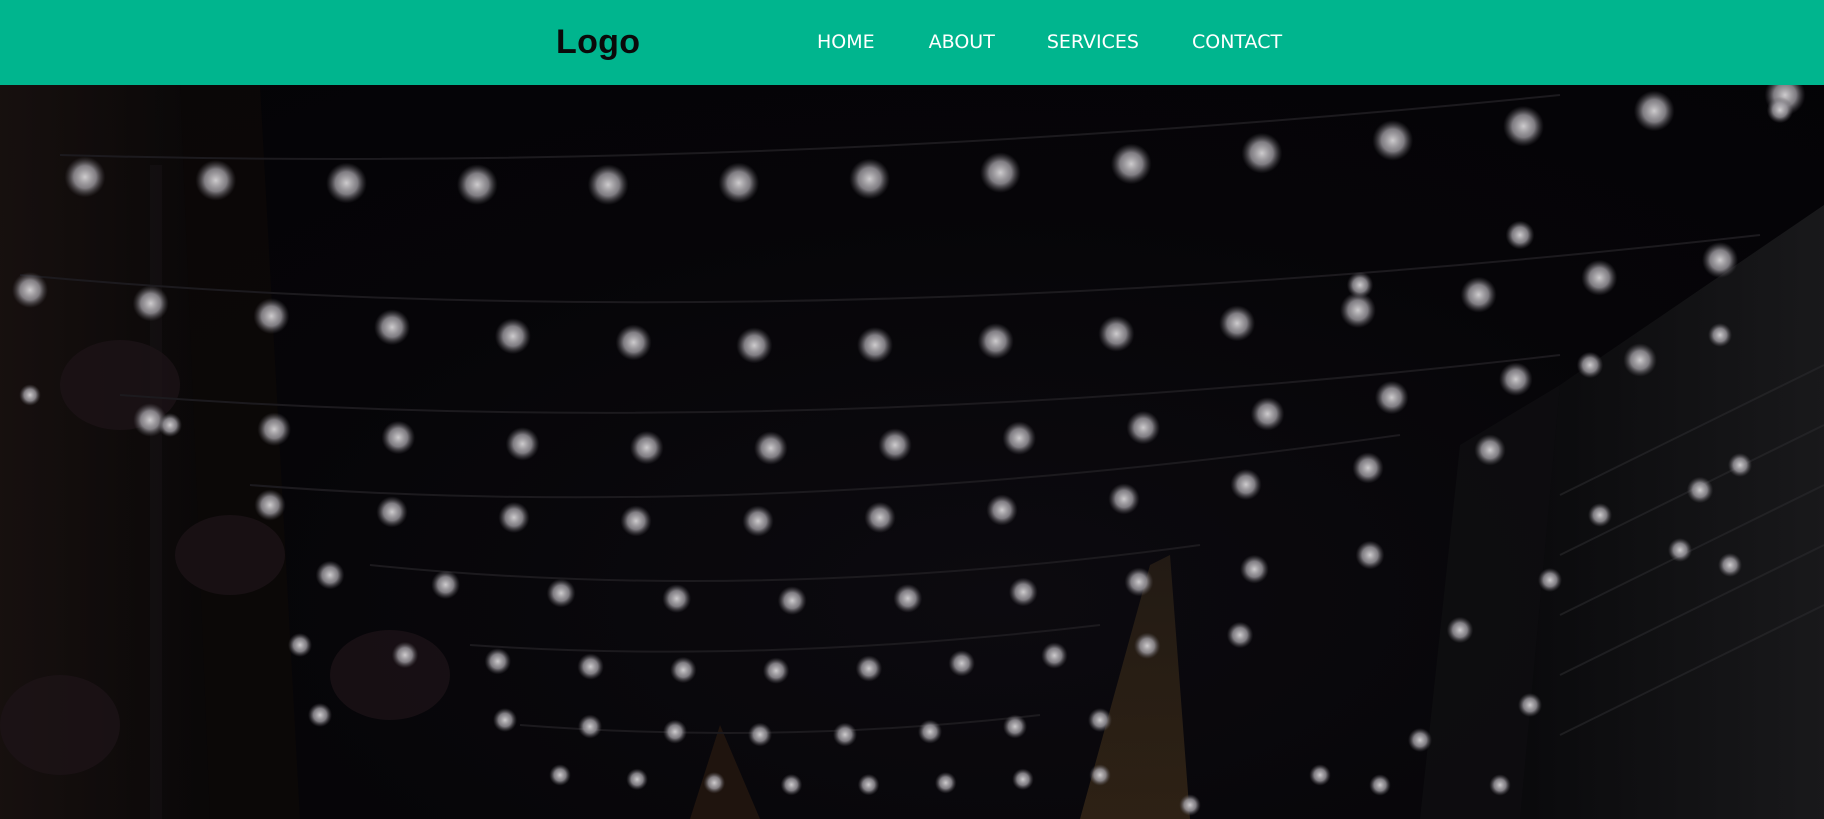 The image size is (1824, 819). I want to click on nav-item-home: HOME, so click(846, 42).